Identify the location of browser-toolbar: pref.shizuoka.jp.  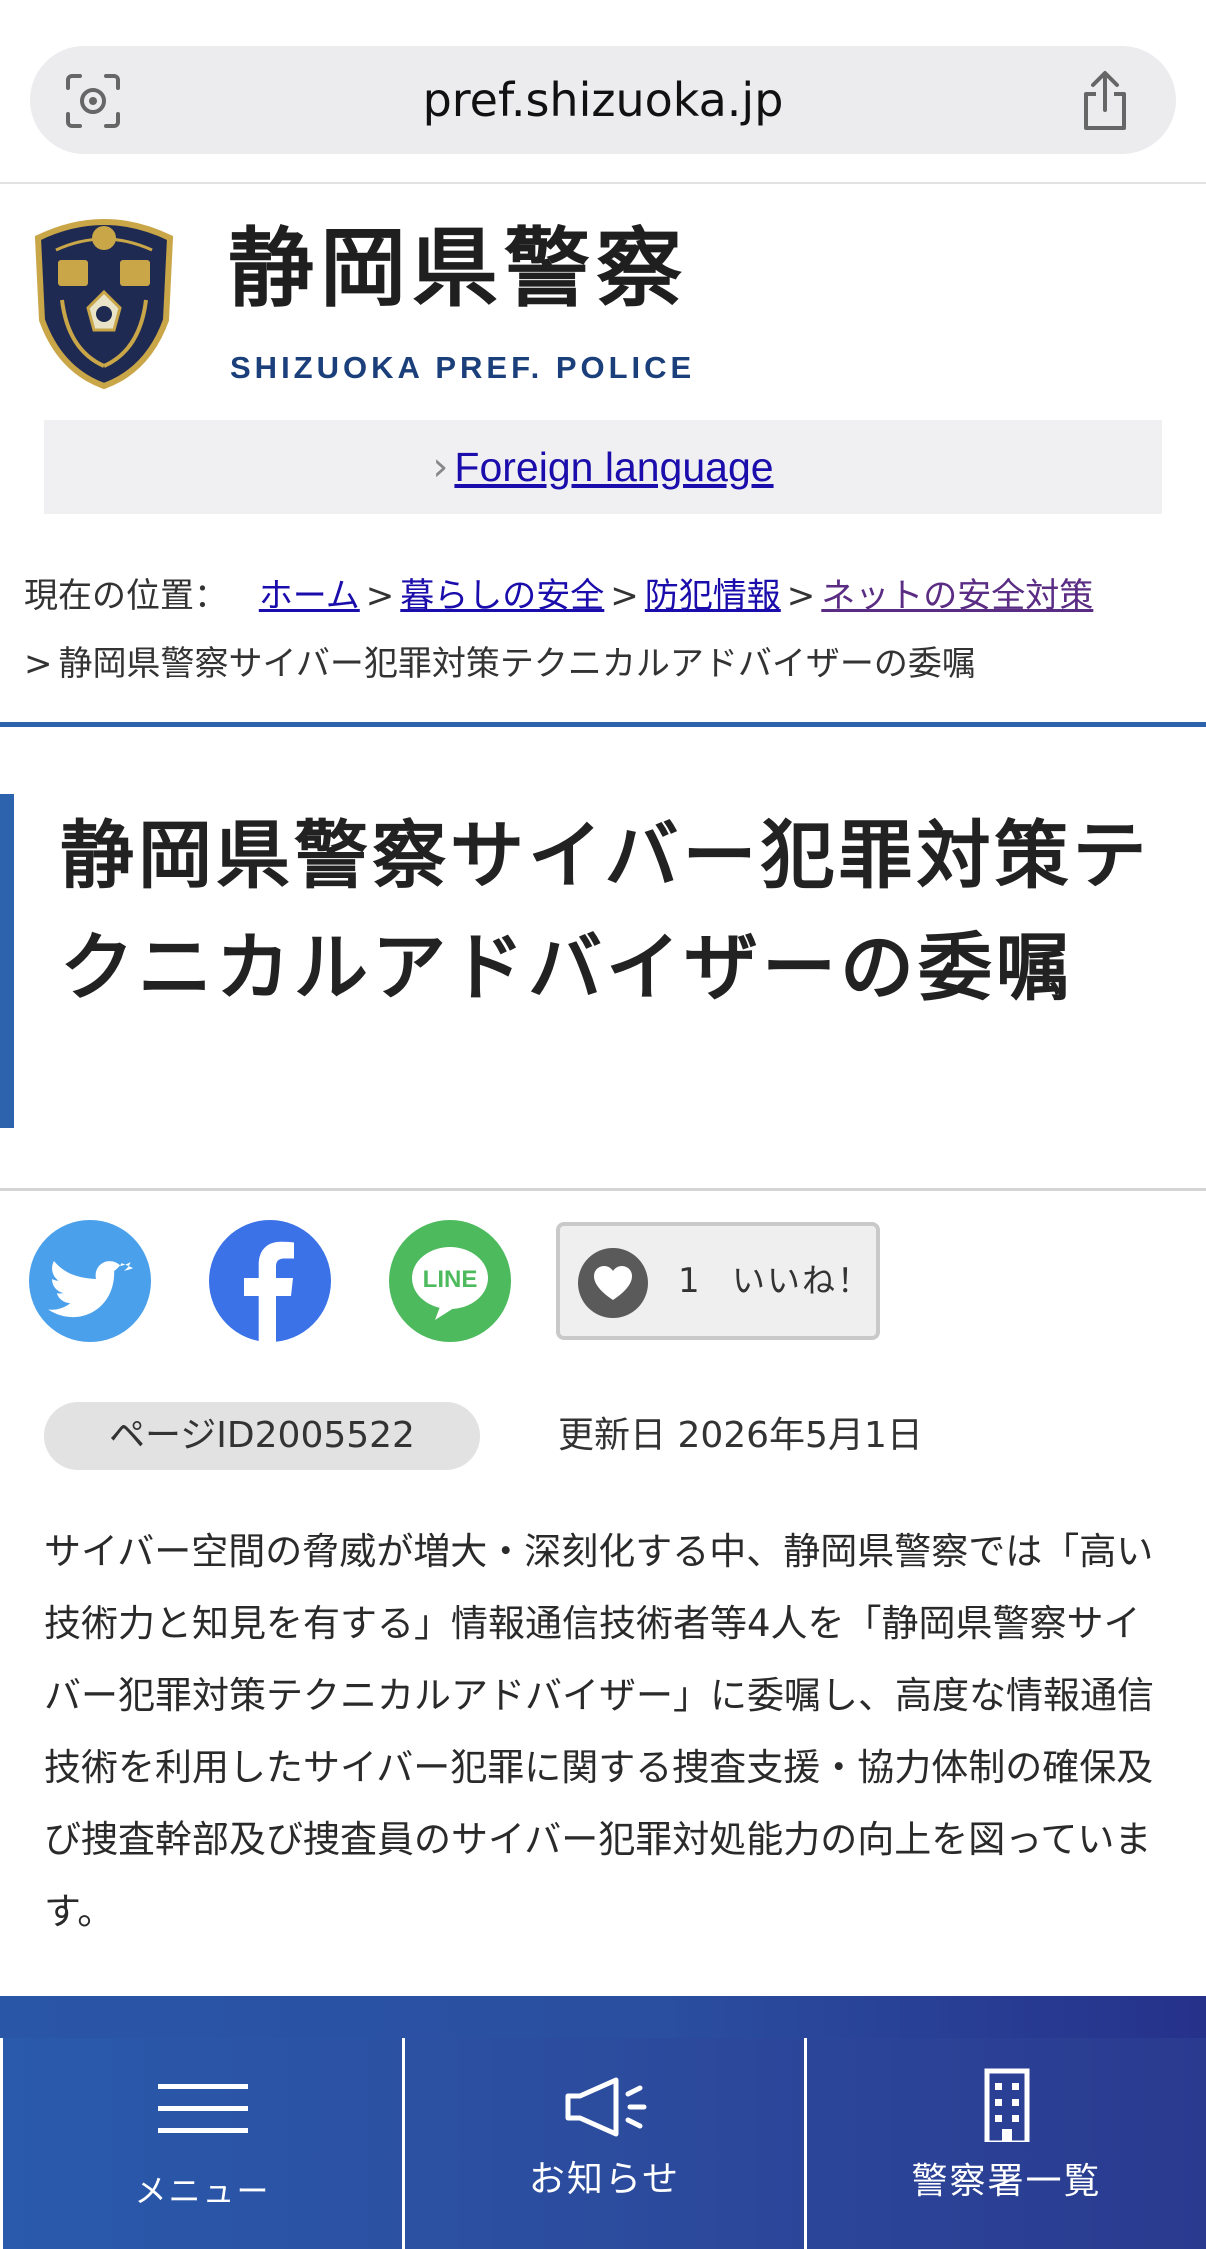
(603, 92).